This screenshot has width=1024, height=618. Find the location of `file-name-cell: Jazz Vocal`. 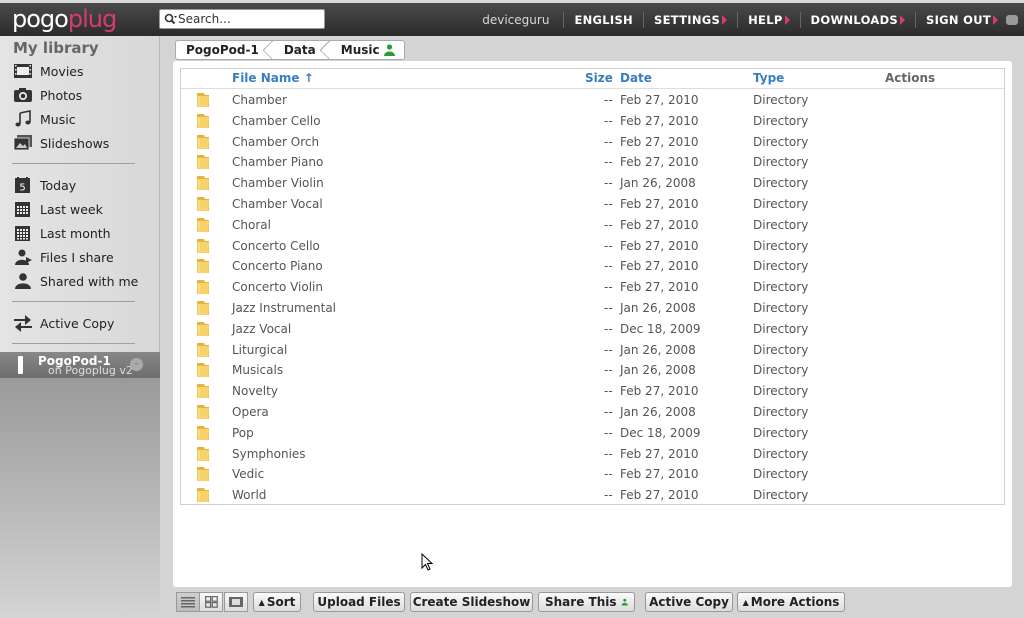

file-name-cell: Jazz Vocal is located at coordinates (261, 329).